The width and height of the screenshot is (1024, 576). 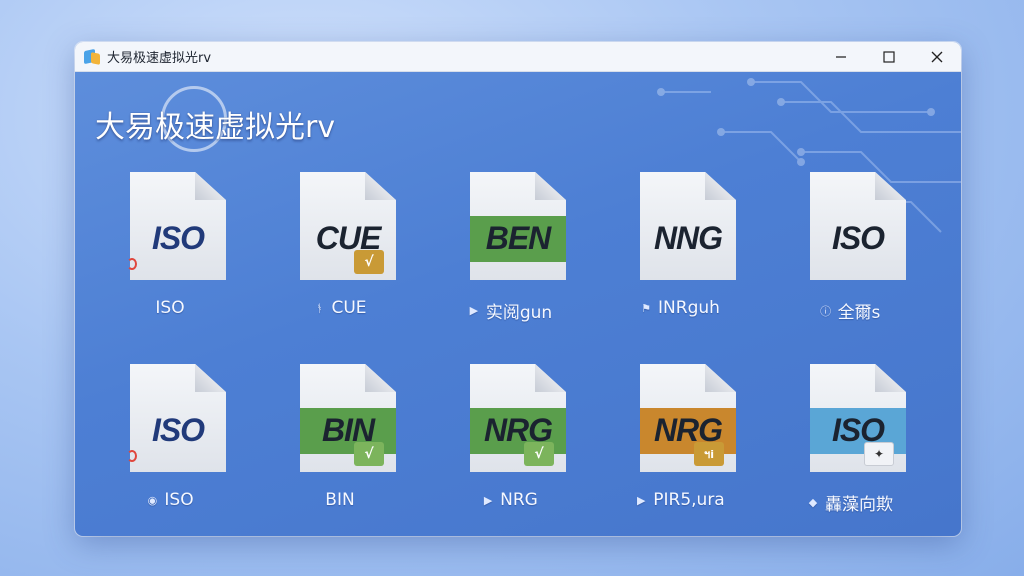 I want to click on format-tile-iso-4: ISO ✦ ◆ 轟藻向欺, so click(x=850, y=449).